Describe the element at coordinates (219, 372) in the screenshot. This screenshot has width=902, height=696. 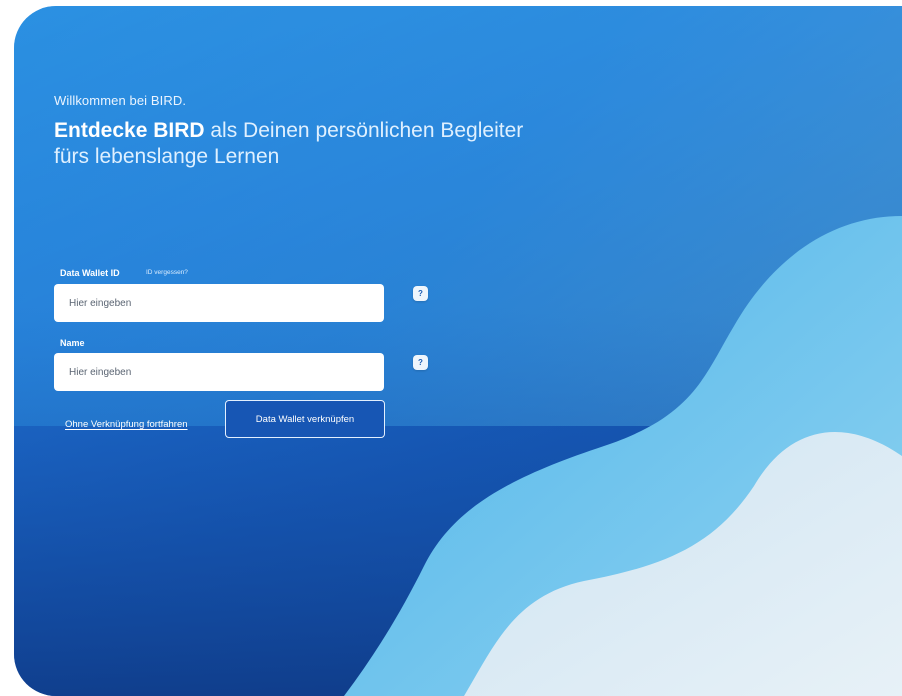
I see `name-input` at that location.